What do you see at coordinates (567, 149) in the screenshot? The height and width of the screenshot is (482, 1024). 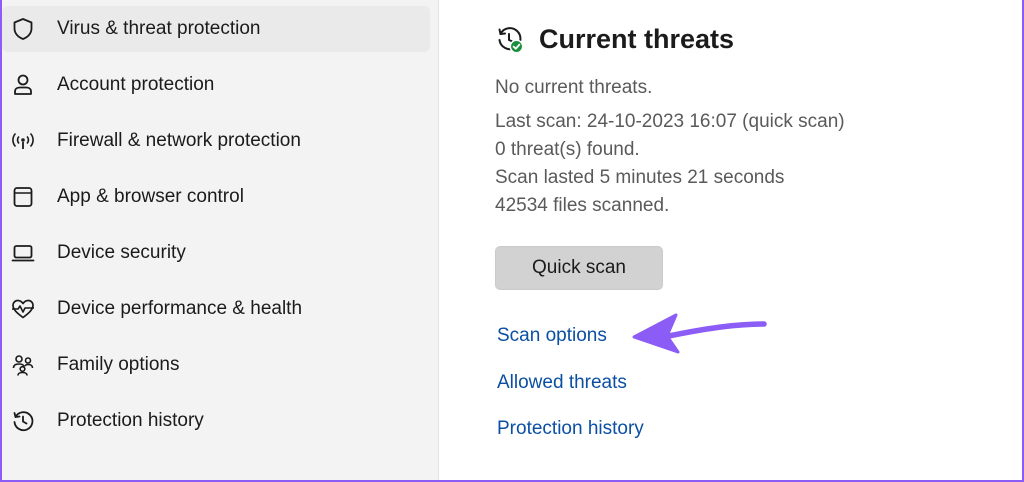 I see `threats-found-count: 0 threat(s) found.` at bounding box center [567, 149].